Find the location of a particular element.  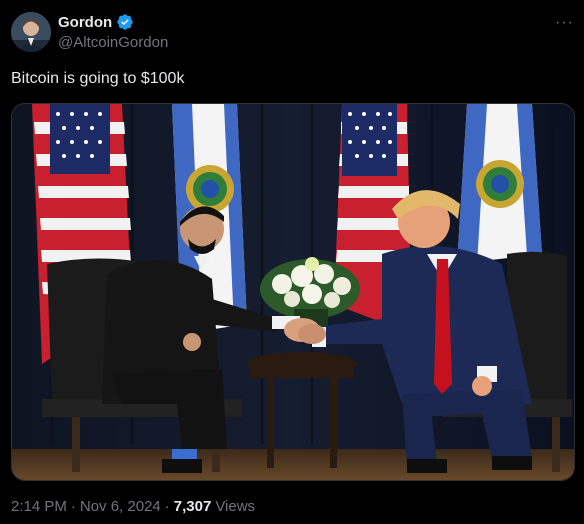

avatar-image is located at coordinates (31, 32).